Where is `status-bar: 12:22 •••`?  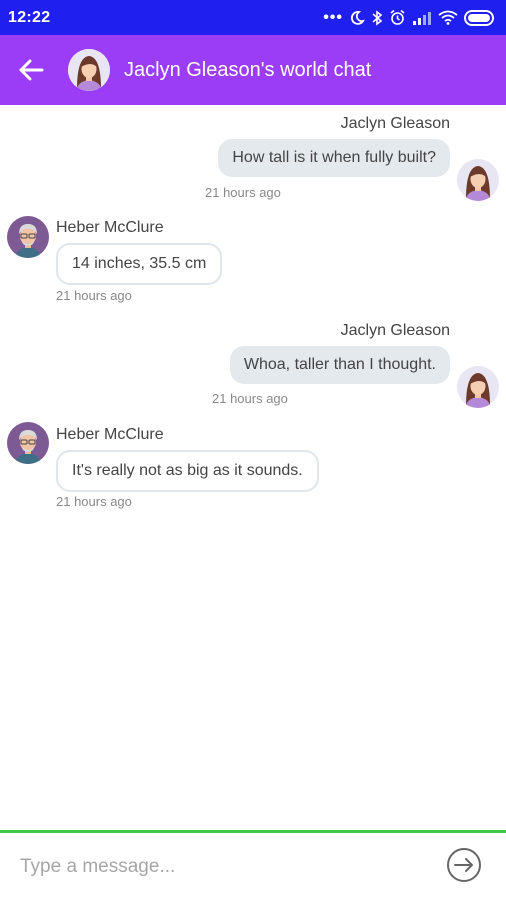
status-bar: 12:22 ••• is located at coordinates (253, 17).